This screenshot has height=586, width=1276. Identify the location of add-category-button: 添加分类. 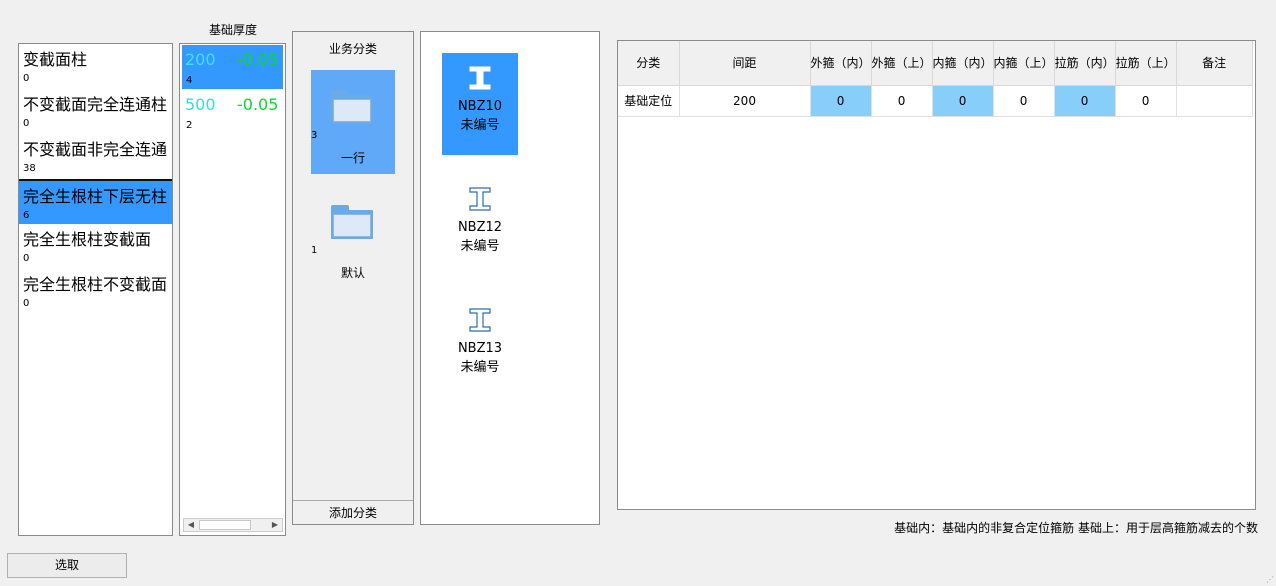
(353, 512).